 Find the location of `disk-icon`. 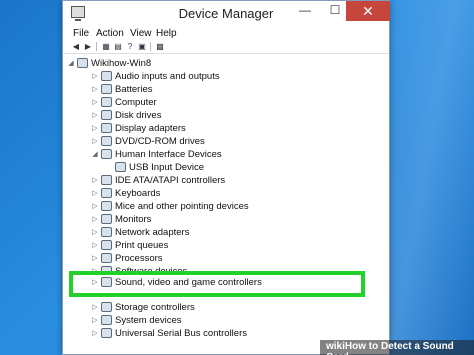

disk-icon is located at coordinates (106, 115).